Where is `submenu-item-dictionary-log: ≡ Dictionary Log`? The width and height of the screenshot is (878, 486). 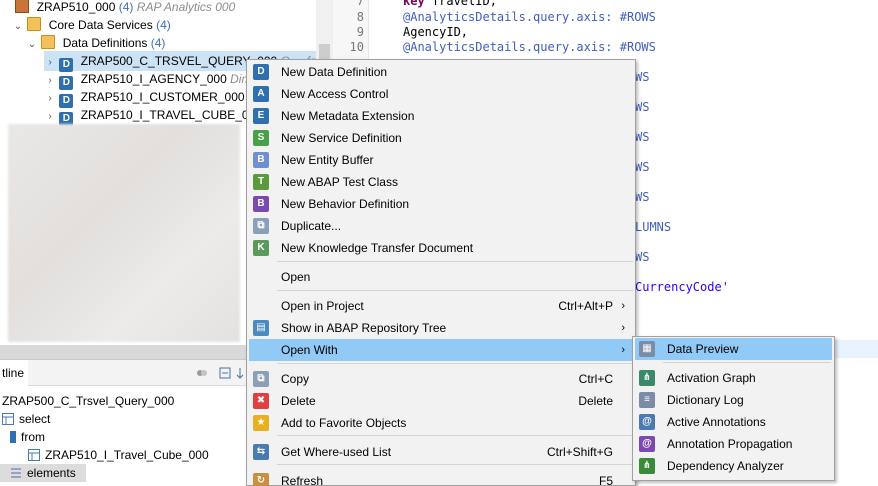
submenu-item-dictionary-log: ≡ Dictionary Log is located at coordinates (733, 400).